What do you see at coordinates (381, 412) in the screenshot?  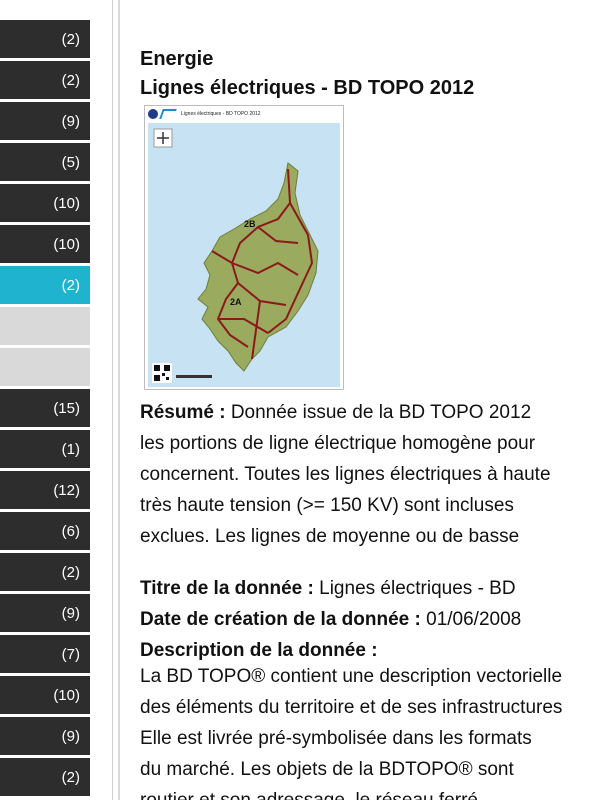 I see `resume-line: Donnée issue de la BD TOPO 2012` at bounding box center [381, 412].